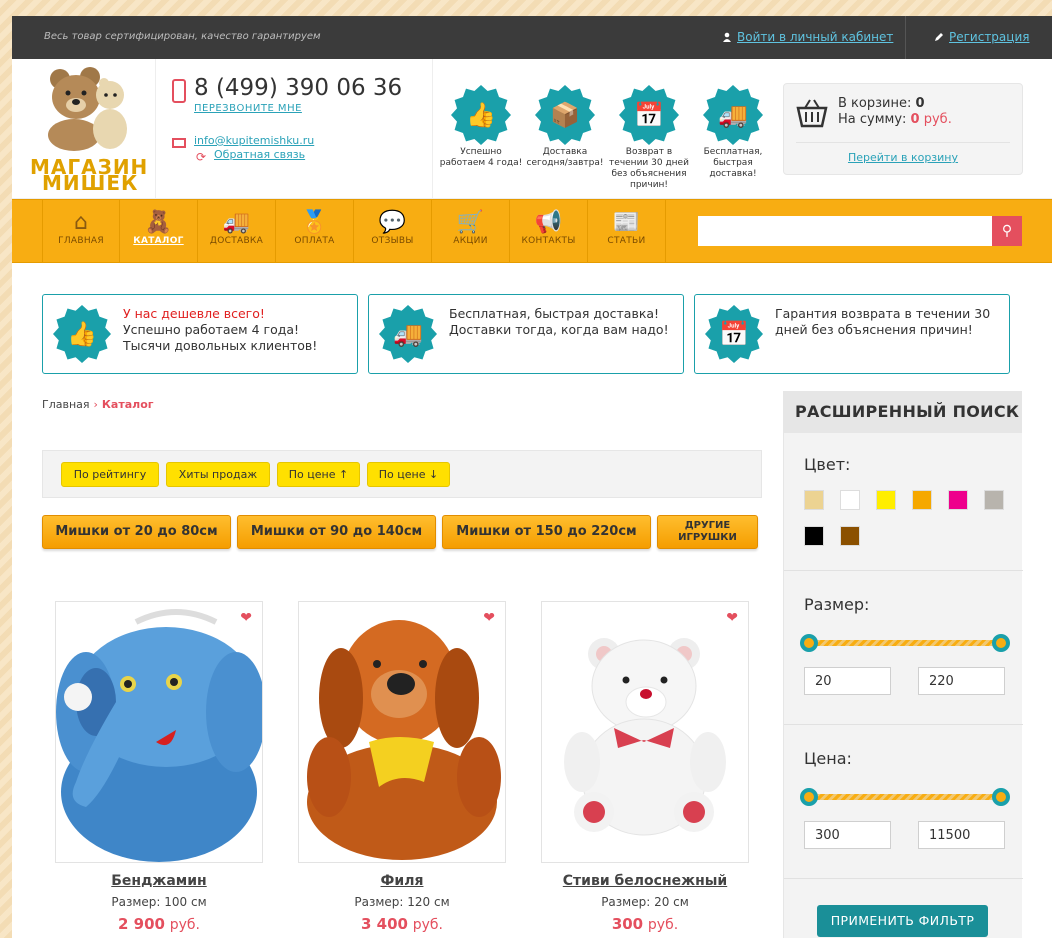 The image size is (1052, 938). What do you see at coordinates (886, 500) in the screenshot?
I see `color-swatch-yellow` at bounding box center [886, 500].